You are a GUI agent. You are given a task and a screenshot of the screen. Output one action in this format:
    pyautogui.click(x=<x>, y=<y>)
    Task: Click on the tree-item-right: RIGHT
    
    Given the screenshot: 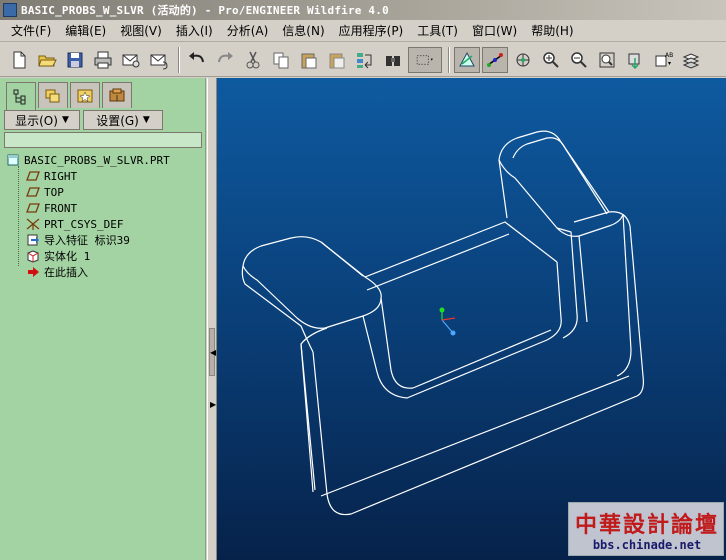 What is the action you would take?
    pyautogui.click(x=104, y=176)
    